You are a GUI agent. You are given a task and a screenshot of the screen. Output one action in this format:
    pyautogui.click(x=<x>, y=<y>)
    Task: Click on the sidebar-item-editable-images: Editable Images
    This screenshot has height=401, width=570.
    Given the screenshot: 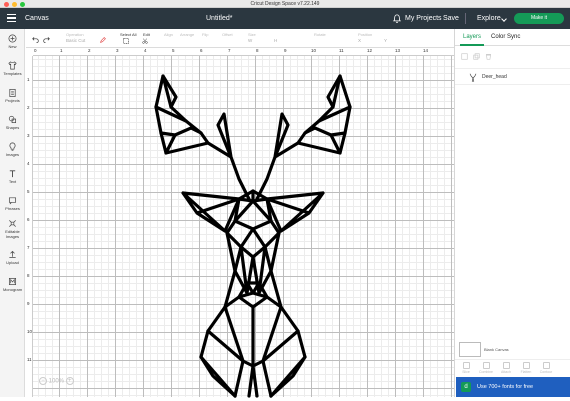 What is the action you would take?
    pyautogui.click(x=12, y=229)
    